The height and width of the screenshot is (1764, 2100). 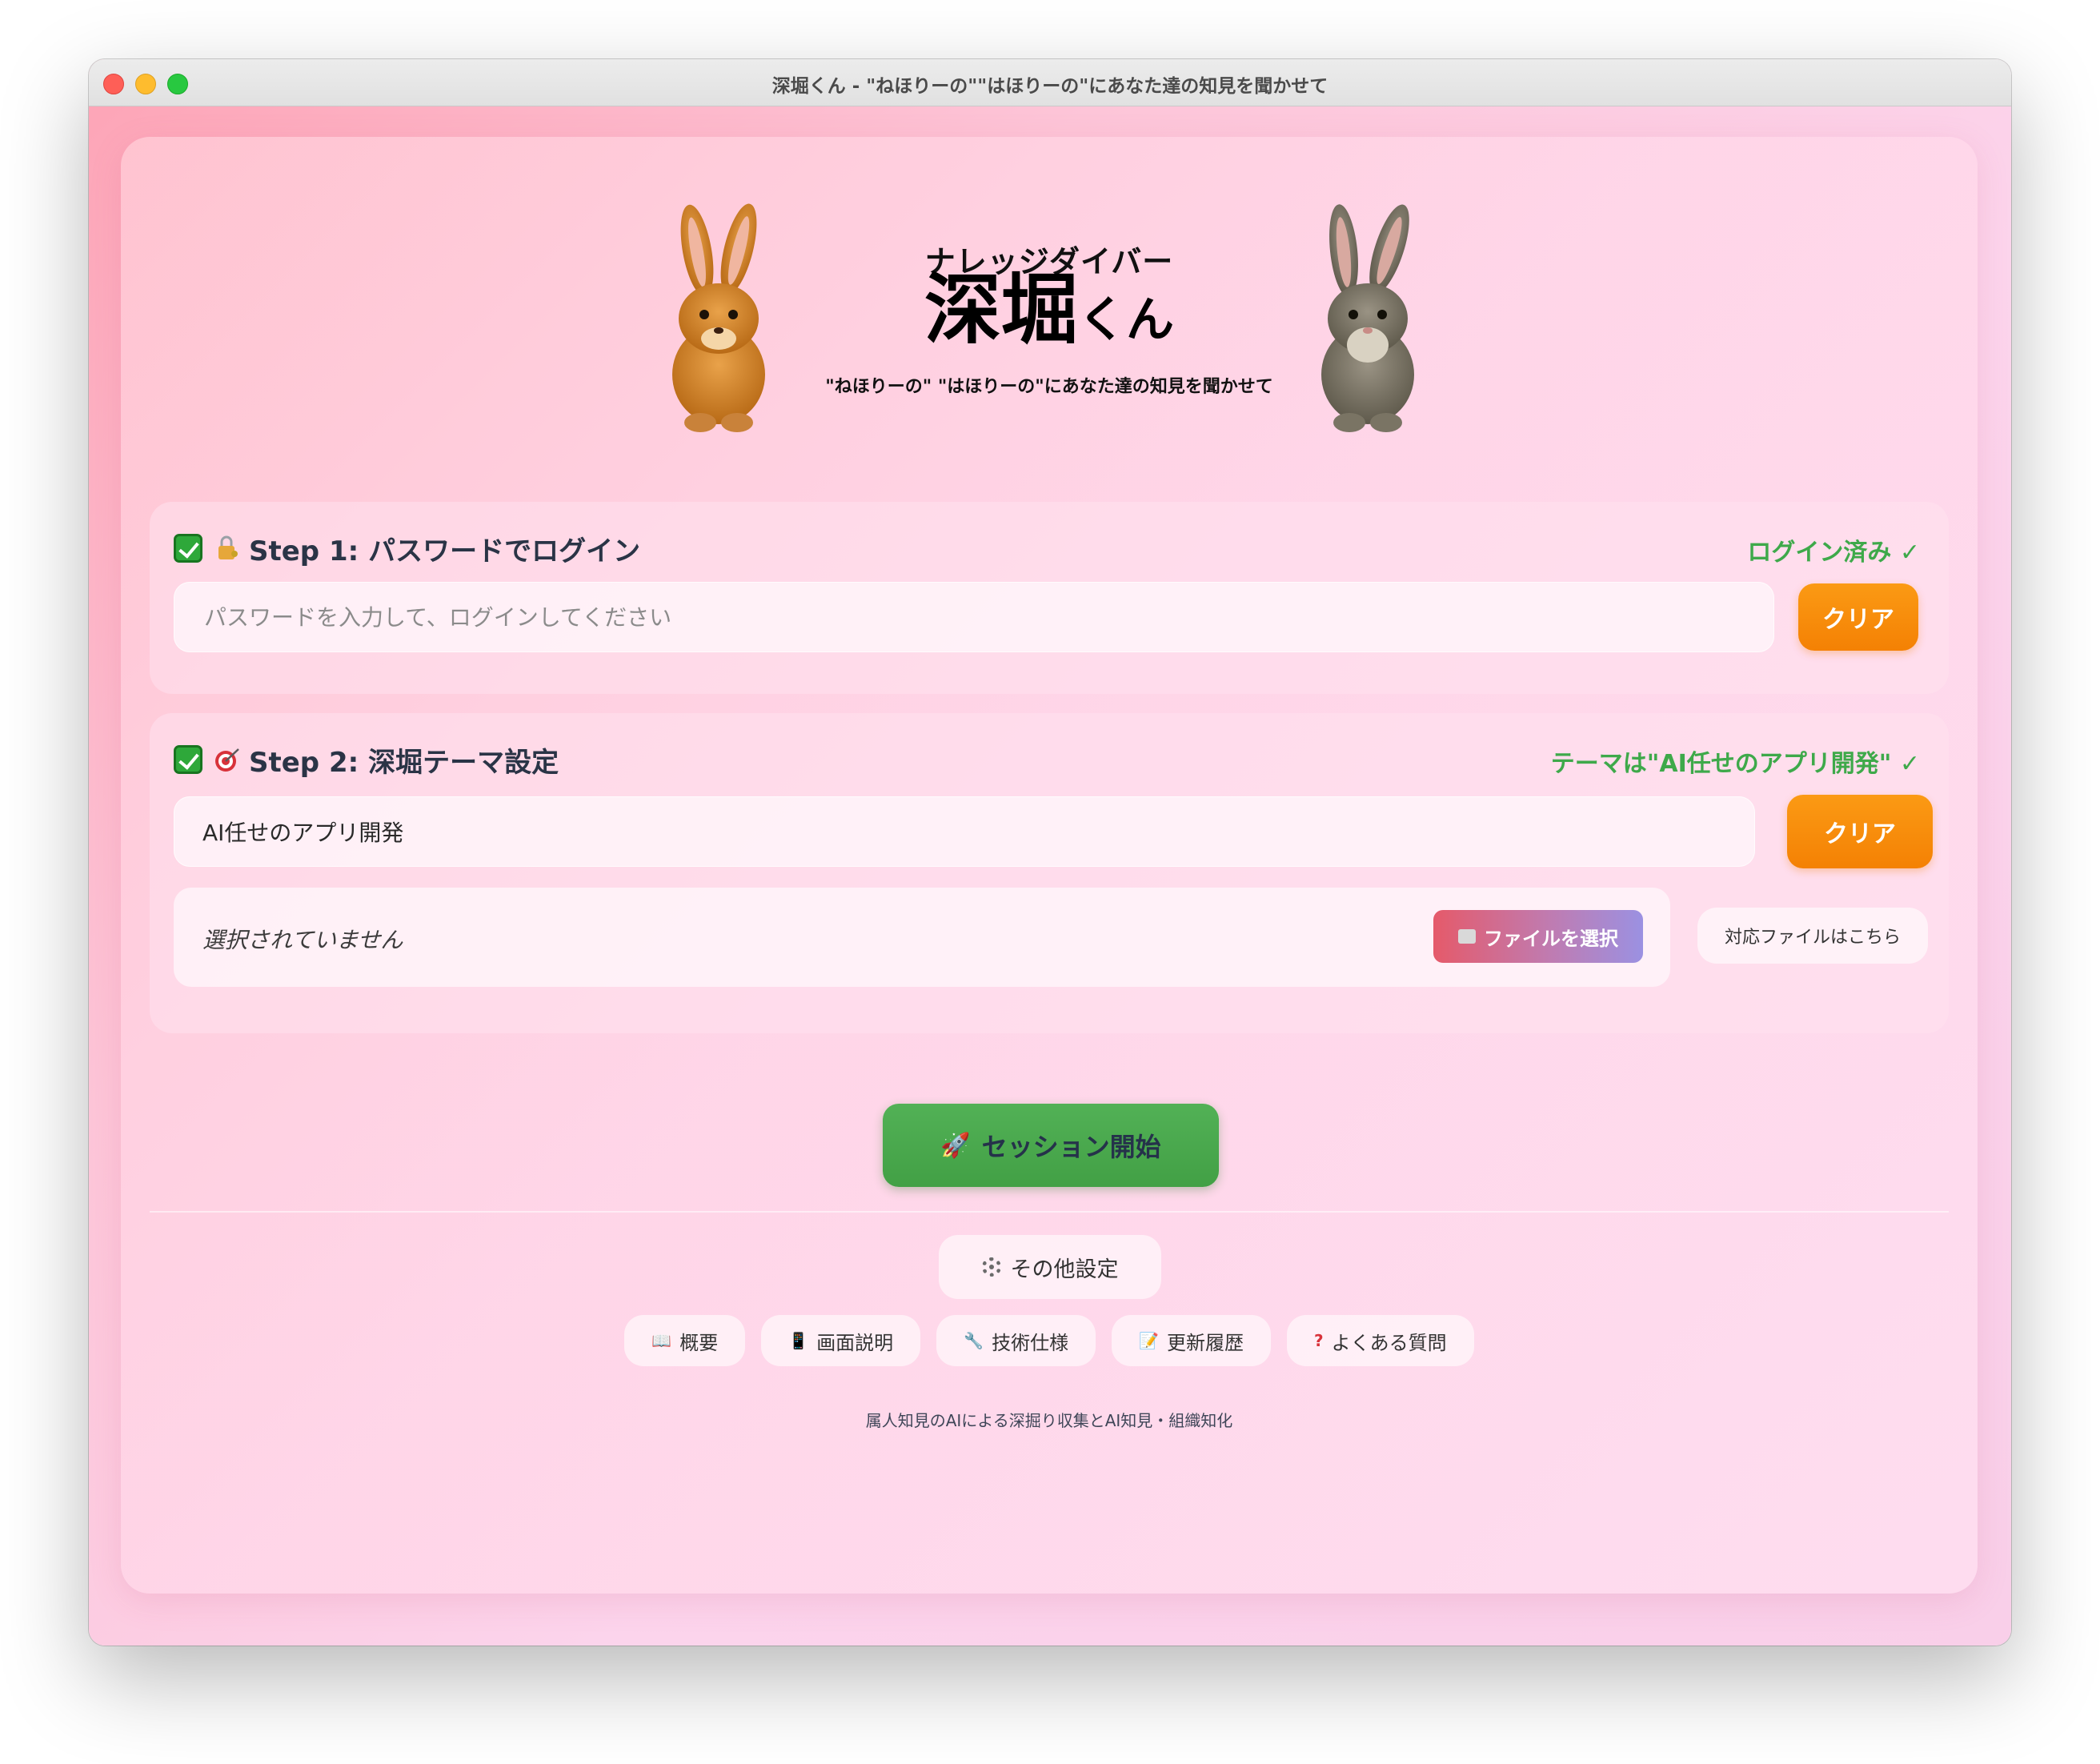 I want to click on link-overview: 📖 概要, so click(x=685, y=1340).